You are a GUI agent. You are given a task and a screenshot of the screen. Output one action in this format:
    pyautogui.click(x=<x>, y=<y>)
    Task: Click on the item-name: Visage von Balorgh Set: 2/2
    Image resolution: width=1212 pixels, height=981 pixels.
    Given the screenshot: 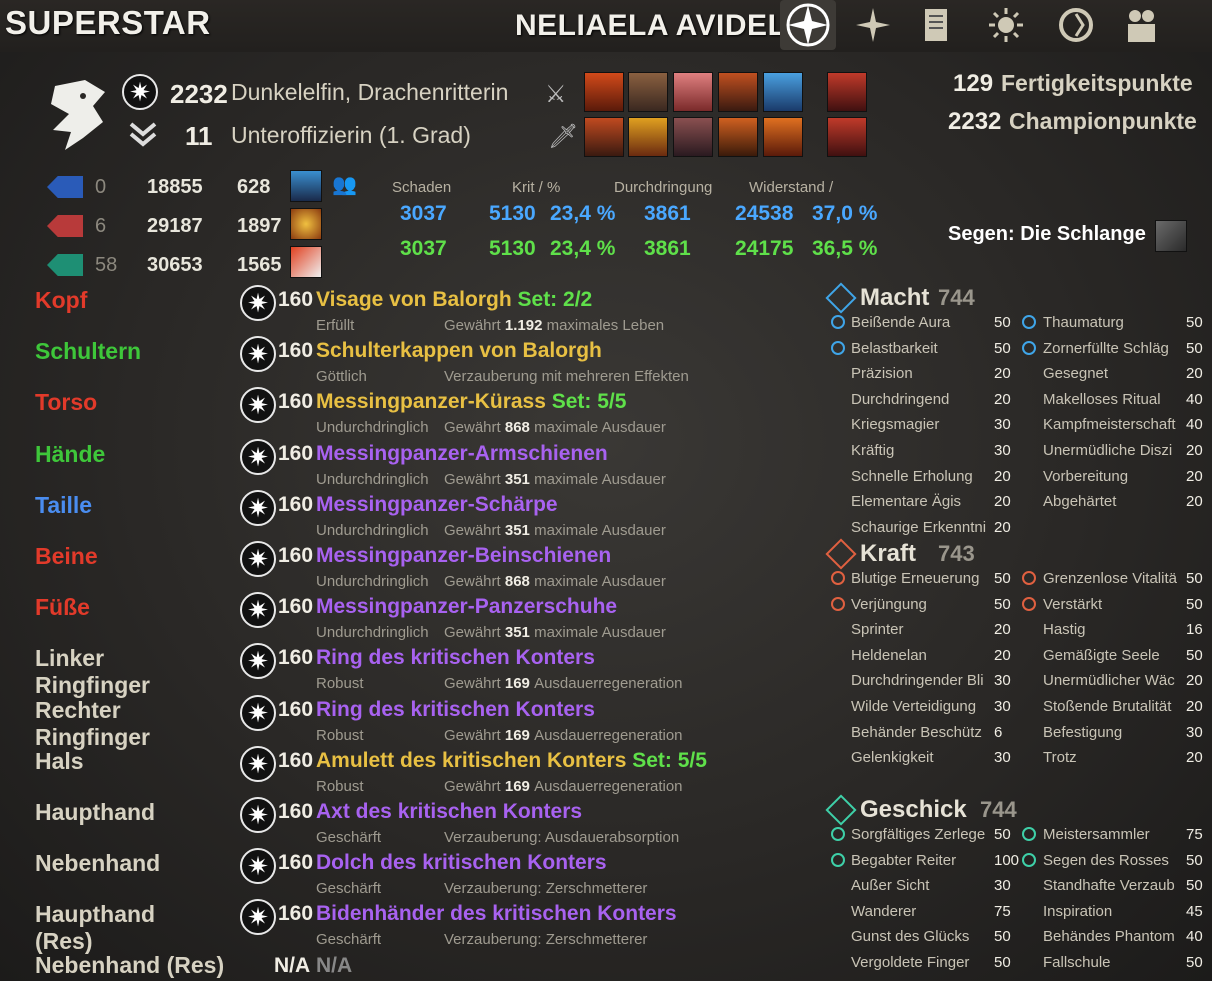 What is the action you would take?
    pyautogui.click(x=454, y=300)
    